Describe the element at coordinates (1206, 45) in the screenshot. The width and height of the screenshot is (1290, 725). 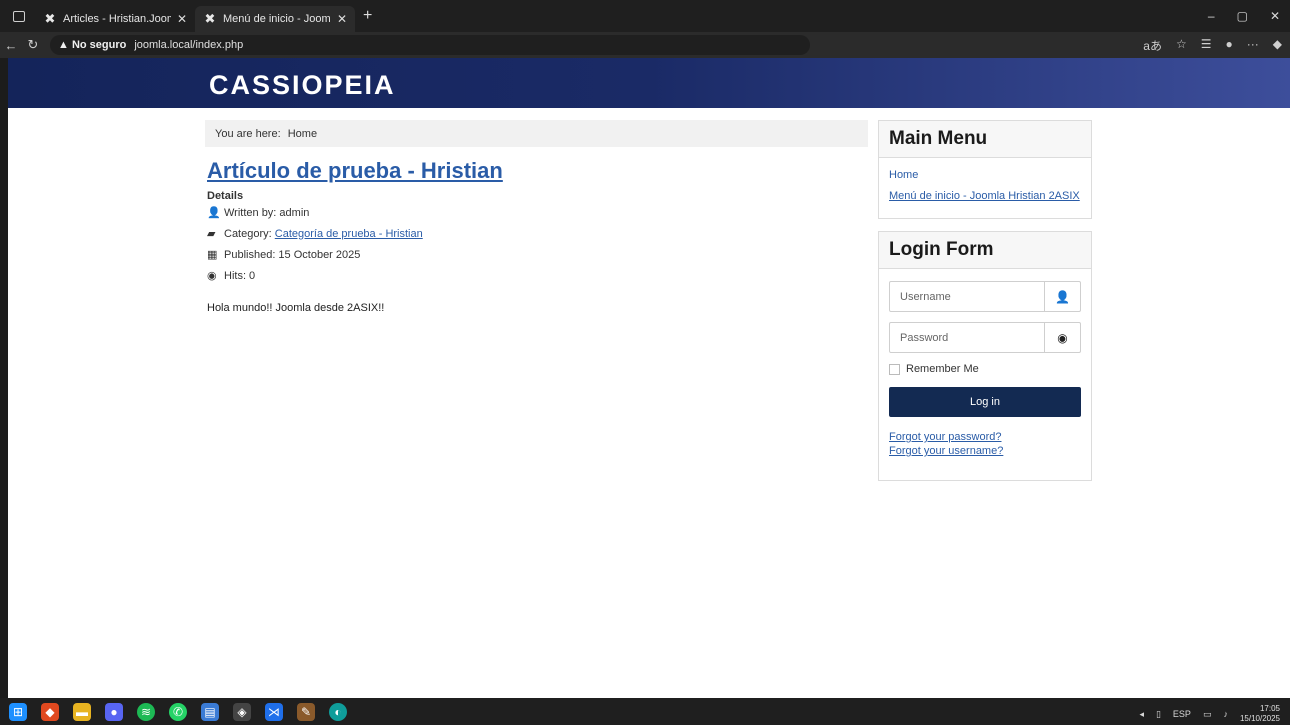
I see `favorites-icon: ☰` at that location.